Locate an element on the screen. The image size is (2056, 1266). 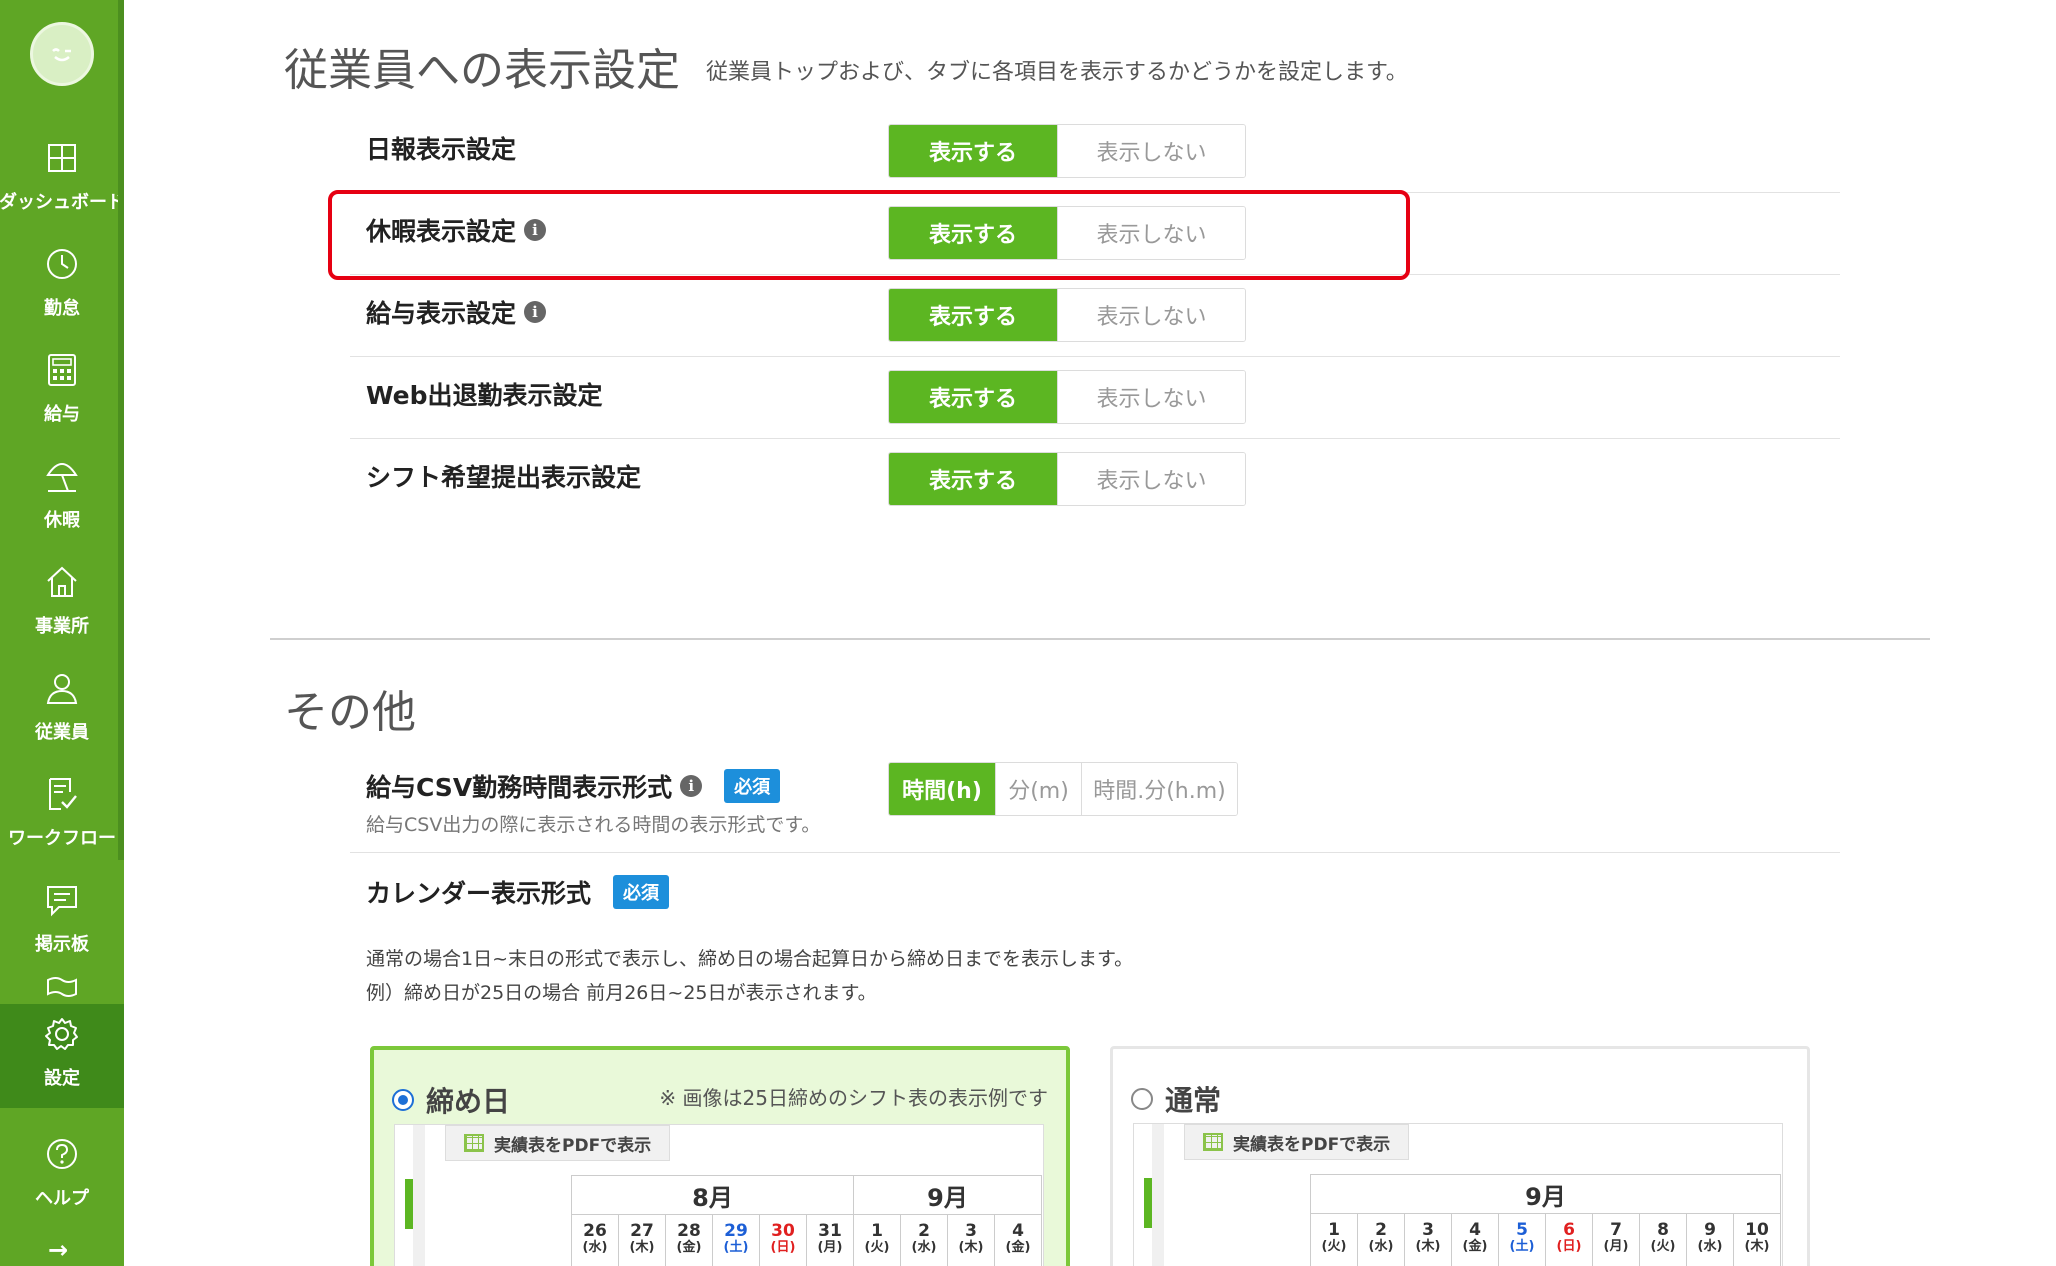
toggle-daily-report: 表示する 表示しない is located at coordinates (1067, 151).